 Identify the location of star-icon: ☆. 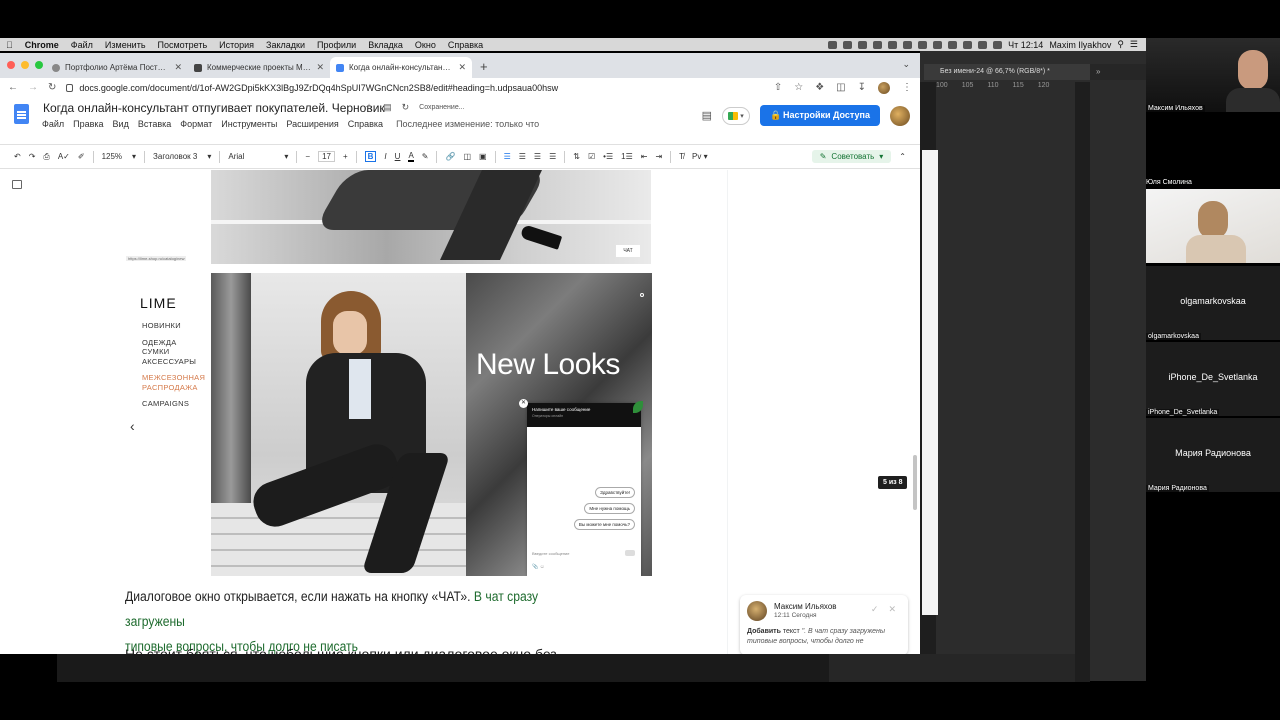
(369, 107).